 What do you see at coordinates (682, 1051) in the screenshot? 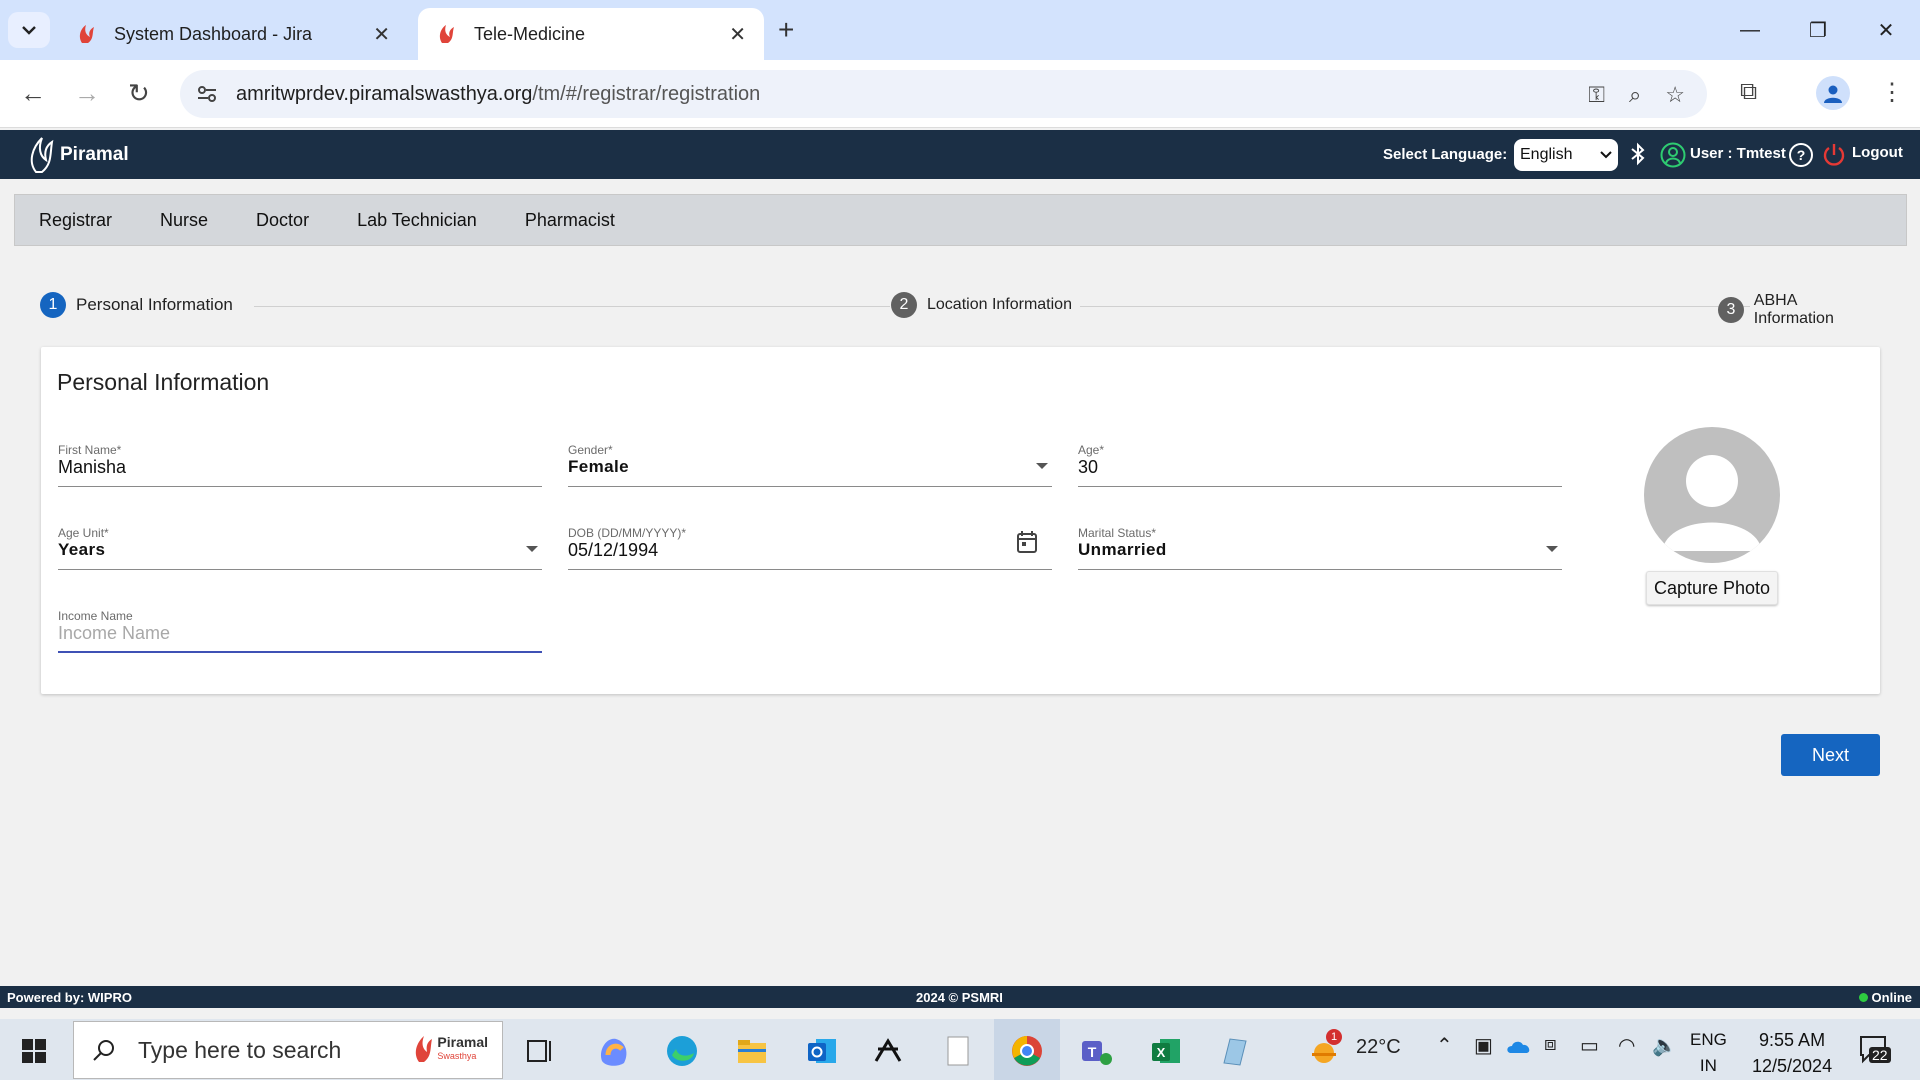
I see `edge-icon` at bounding box center [682, 1051].